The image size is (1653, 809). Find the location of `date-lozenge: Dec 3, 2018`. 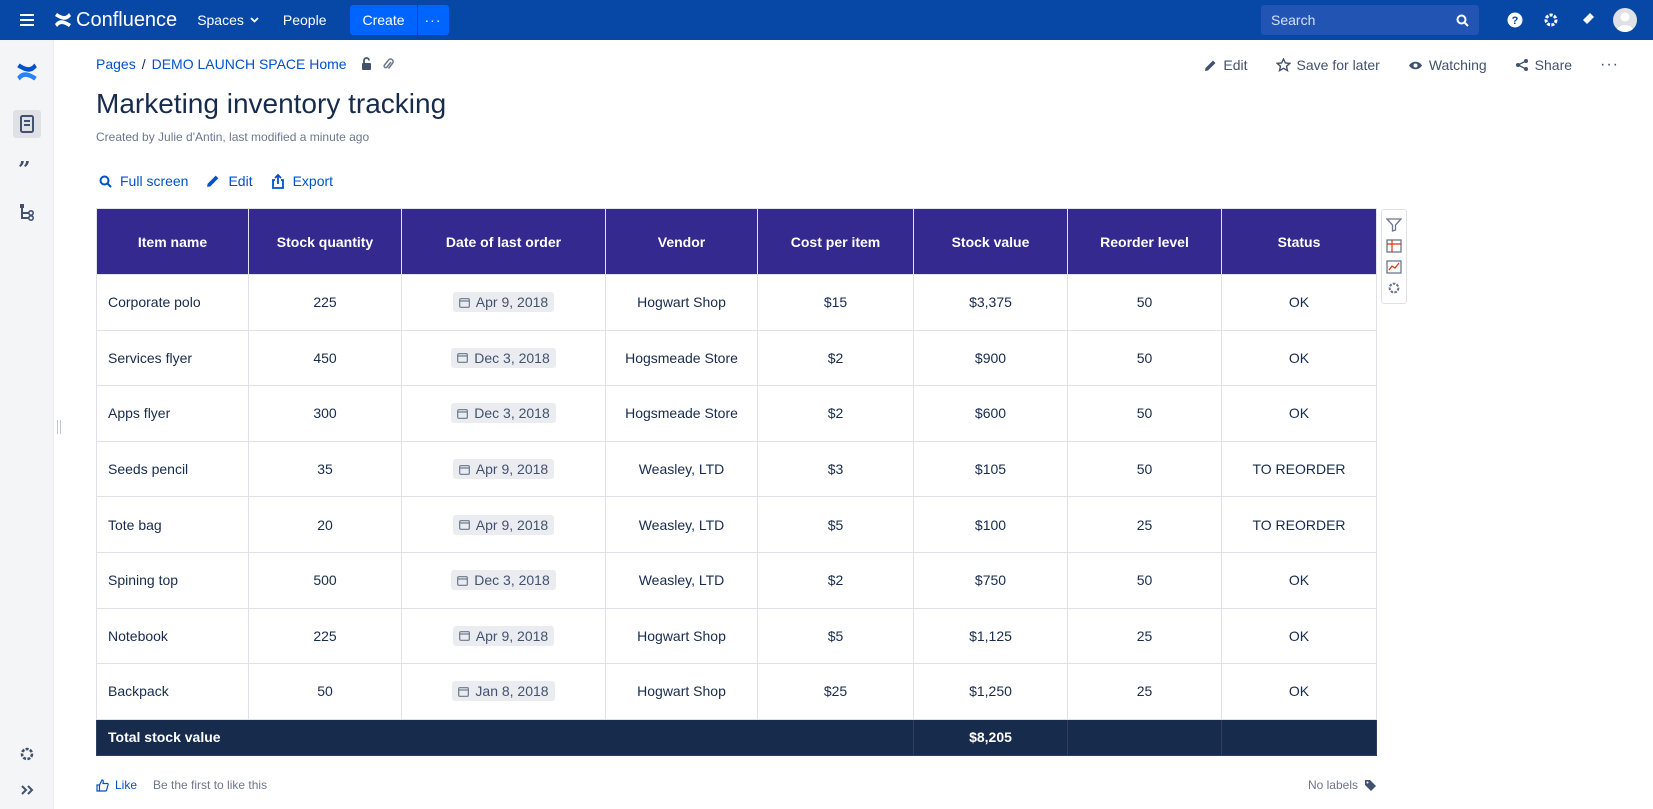

date-lozenge: Dec 3, 2018 is located at coordinates (503, 580).